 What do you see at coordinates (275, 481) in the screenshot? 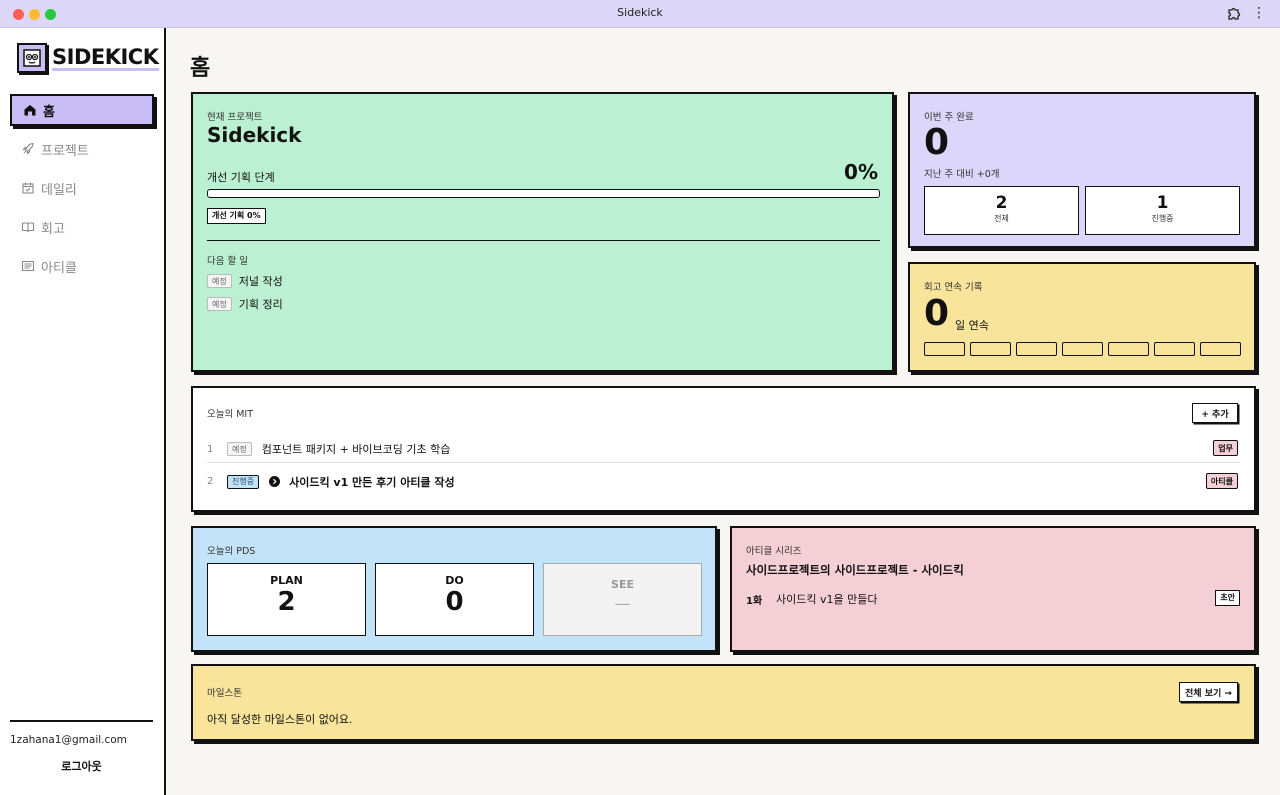
I see `in-progress-dot-icon` at bounding box center [275, 481].